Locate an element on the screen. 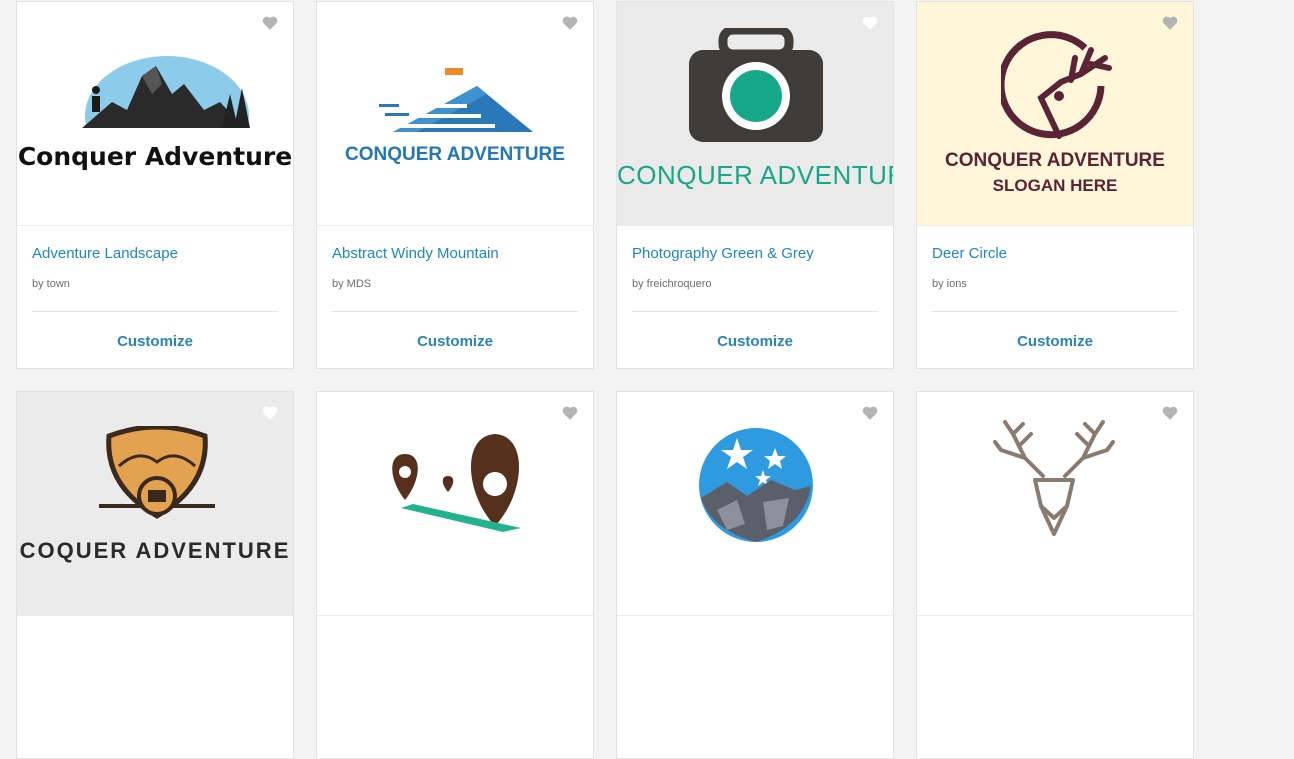 The image size is (1294, 759). mountain-landscape-logo is located at coordinates (167, 95).